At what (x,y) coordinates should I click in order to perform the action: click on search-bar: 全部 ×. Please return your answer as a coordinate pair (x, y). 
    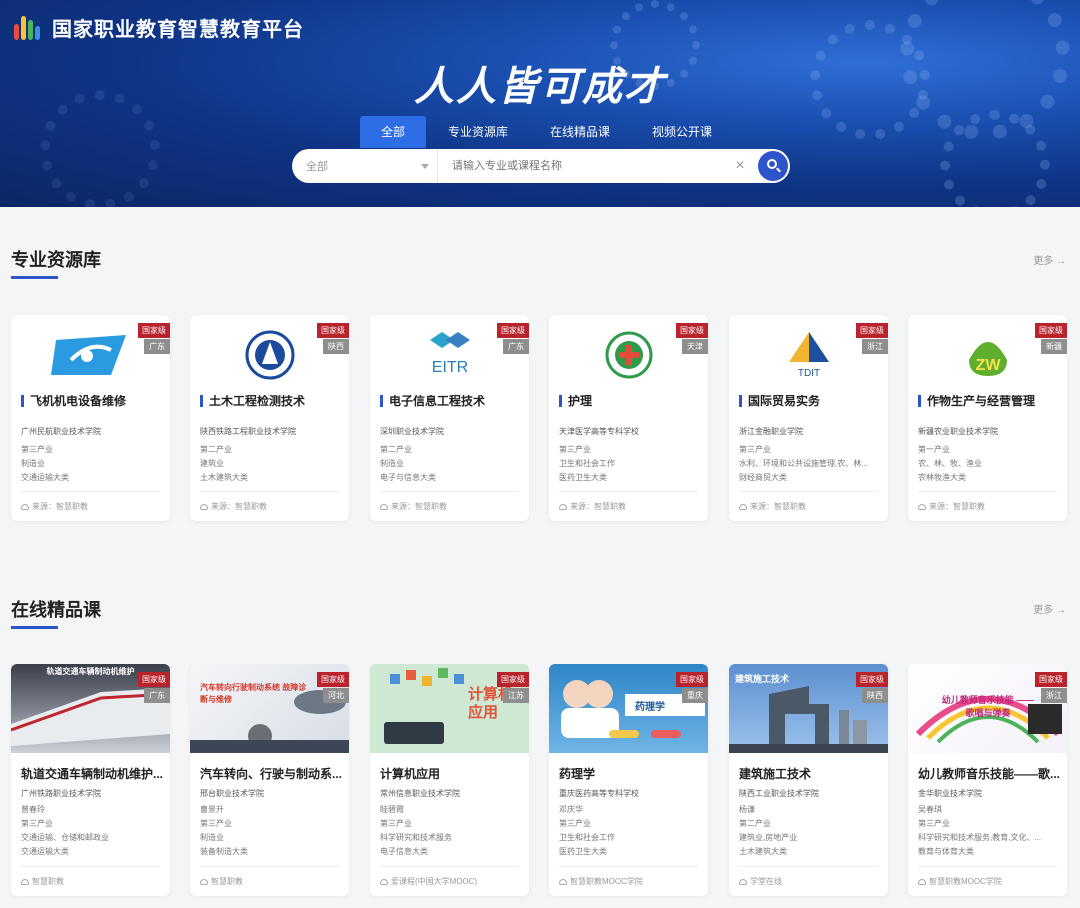
    Looking at the image, I should click on (541, 166).